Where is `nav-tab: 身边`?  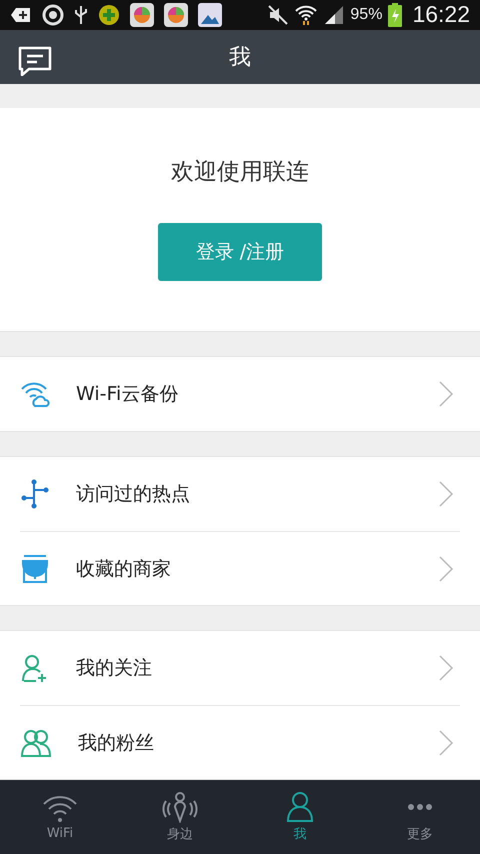
nav-tab: 身边 is located at coordinates (180, 817).